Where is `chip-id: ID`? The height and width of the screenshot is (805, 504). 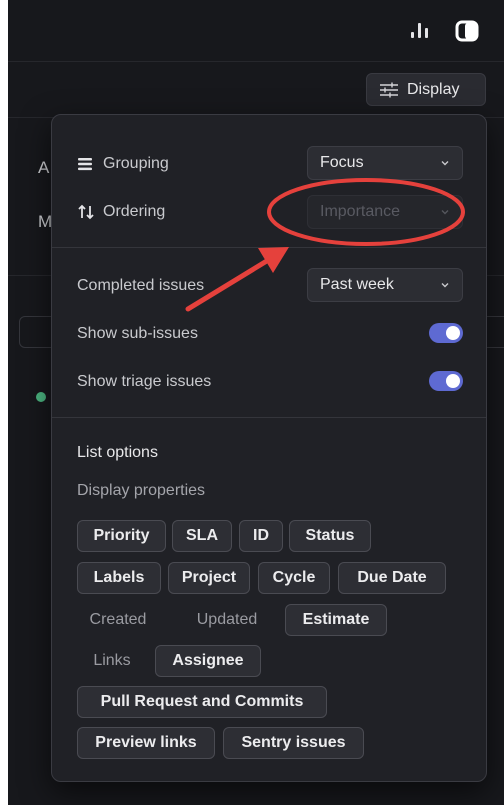
chip-id: ID is located at coordinates (261, 536).